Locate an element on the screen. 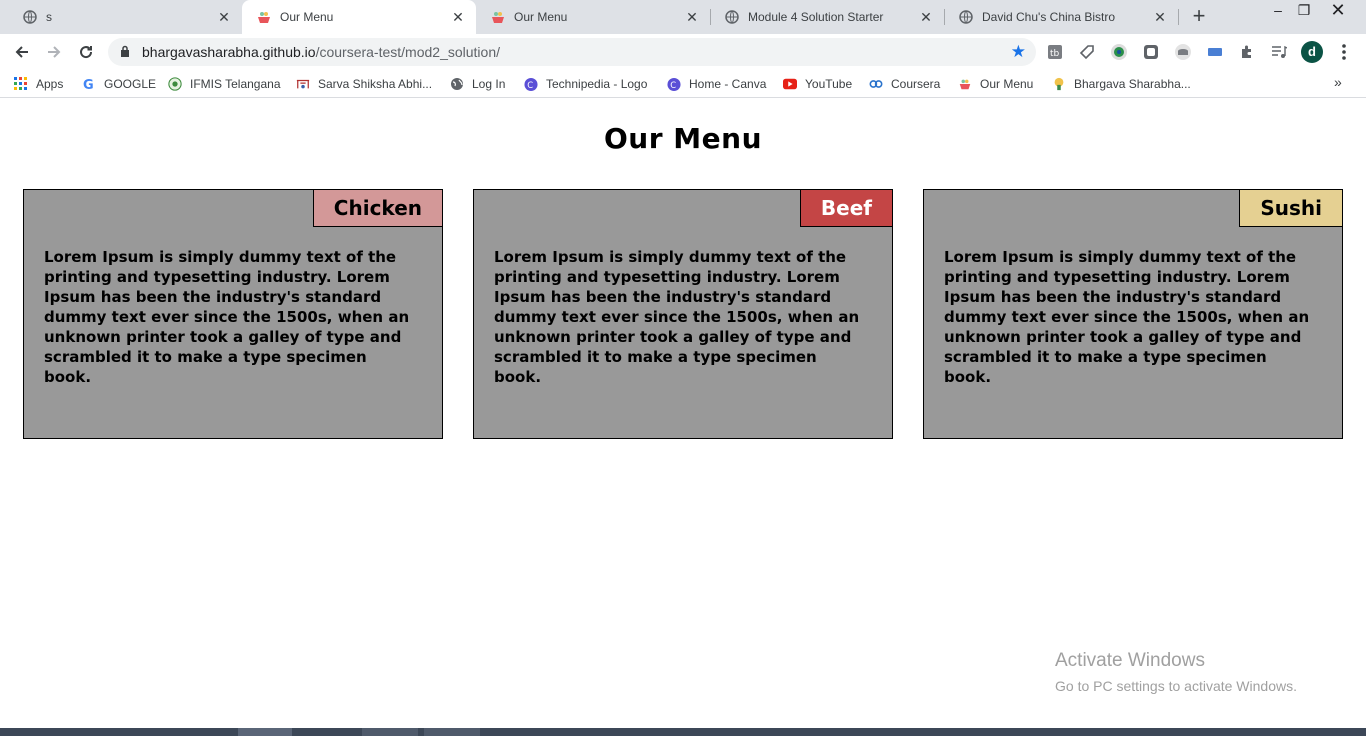  apps-grid-icon is located at coordinates (21, 84).